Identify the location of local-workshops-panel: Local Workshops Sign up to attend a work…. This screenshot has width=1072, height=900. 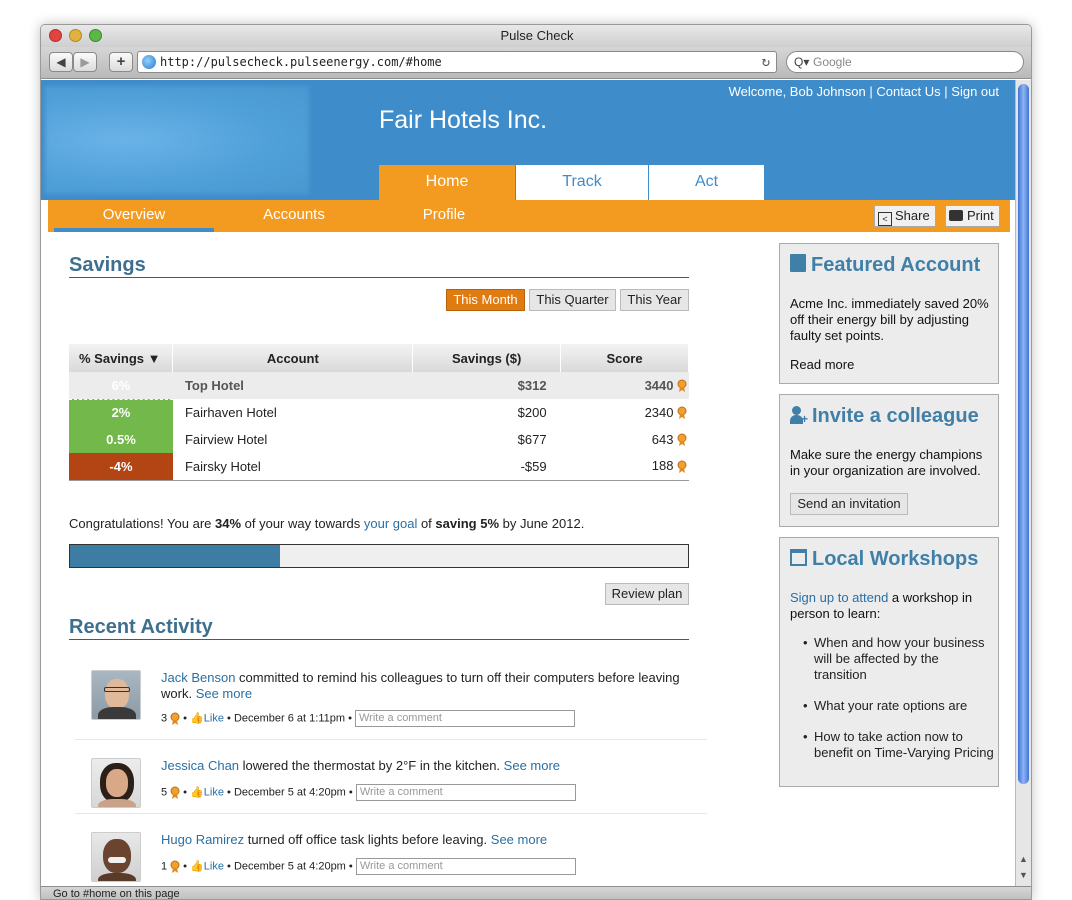
(889, 662).